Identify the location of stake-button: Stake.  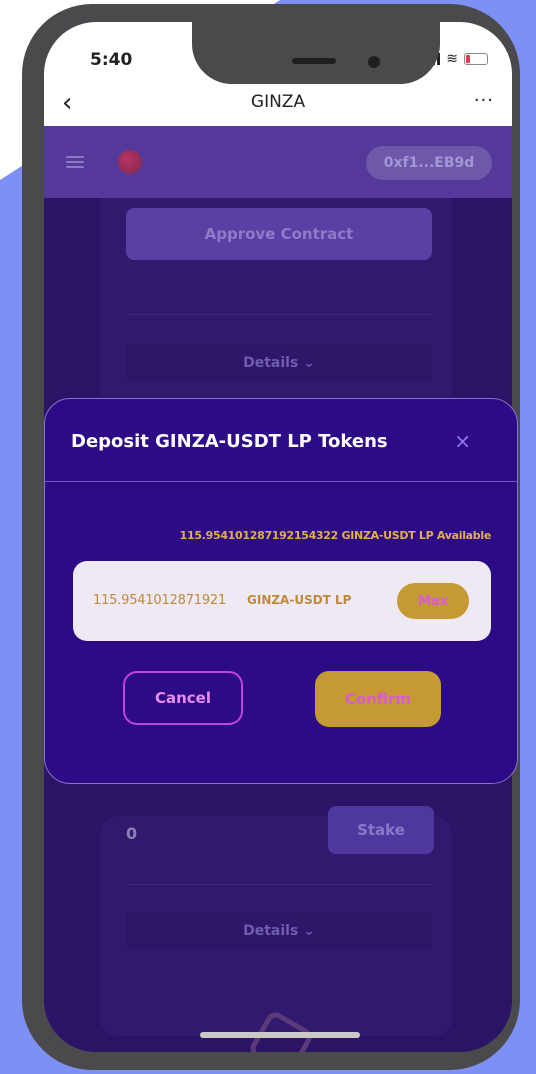
(381, 830).